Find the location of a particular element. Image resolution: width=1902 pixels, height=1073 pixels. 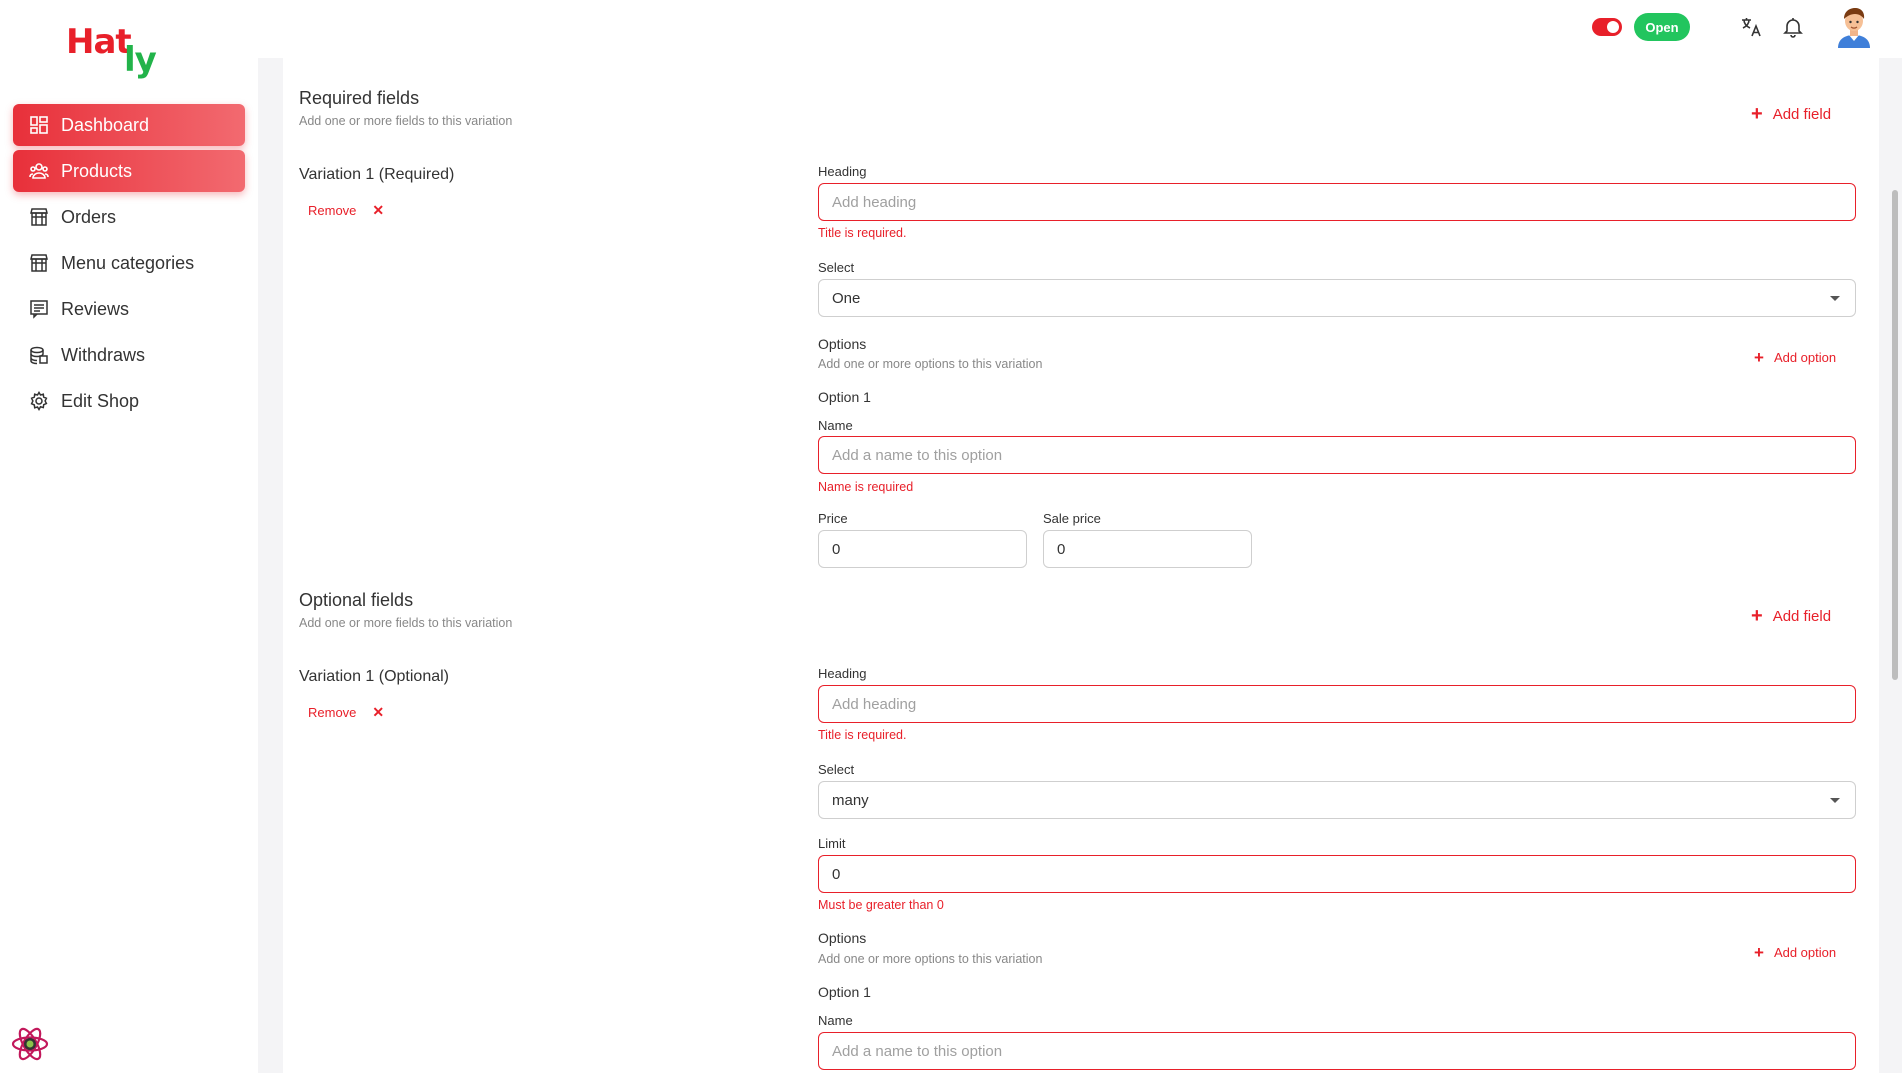

products-icon is located at coordinates (39, 171).